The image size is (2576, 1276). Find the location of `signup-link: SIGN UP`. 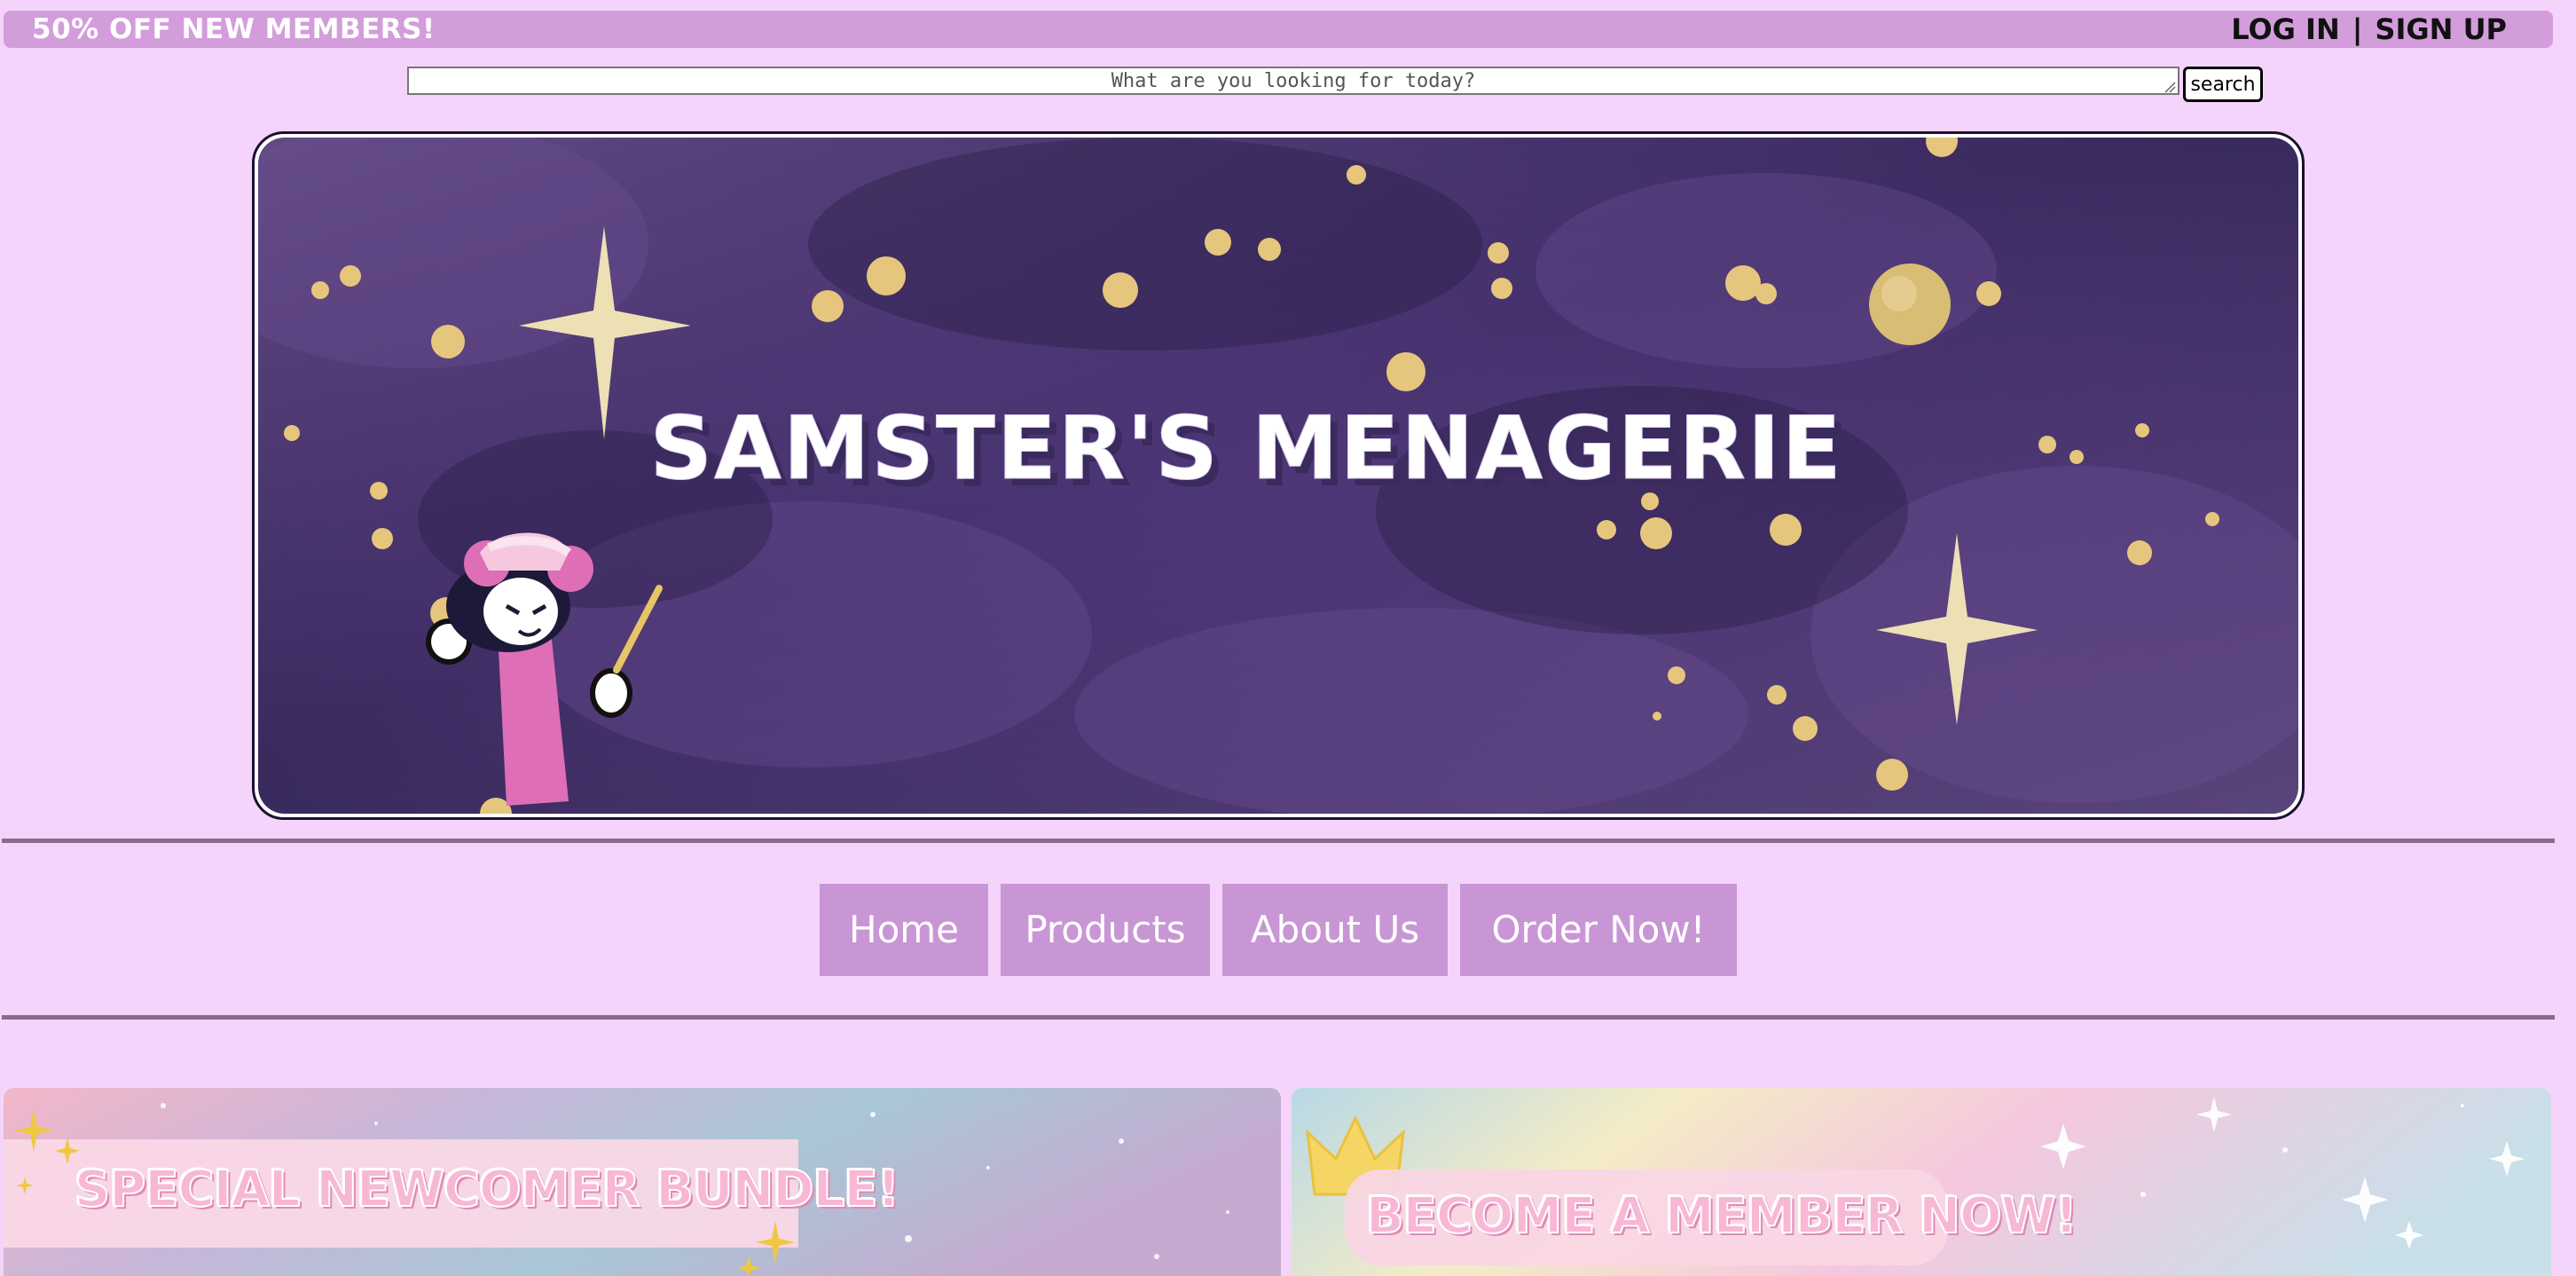

signup-link: SIGN UP is located at coordinates (2441, 29).